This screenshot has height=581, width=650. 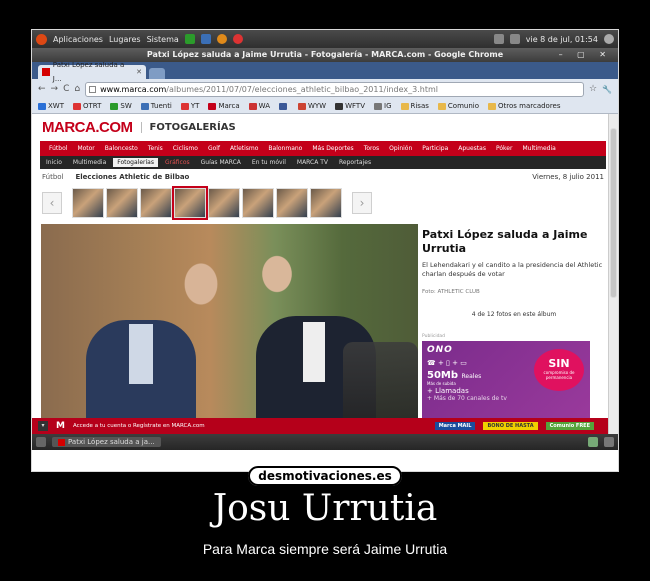 What do you see at coordinates (89, 162) in the screenshot?
I see `sub-nav-item: Multimedia` at bounding box center [89, 162].